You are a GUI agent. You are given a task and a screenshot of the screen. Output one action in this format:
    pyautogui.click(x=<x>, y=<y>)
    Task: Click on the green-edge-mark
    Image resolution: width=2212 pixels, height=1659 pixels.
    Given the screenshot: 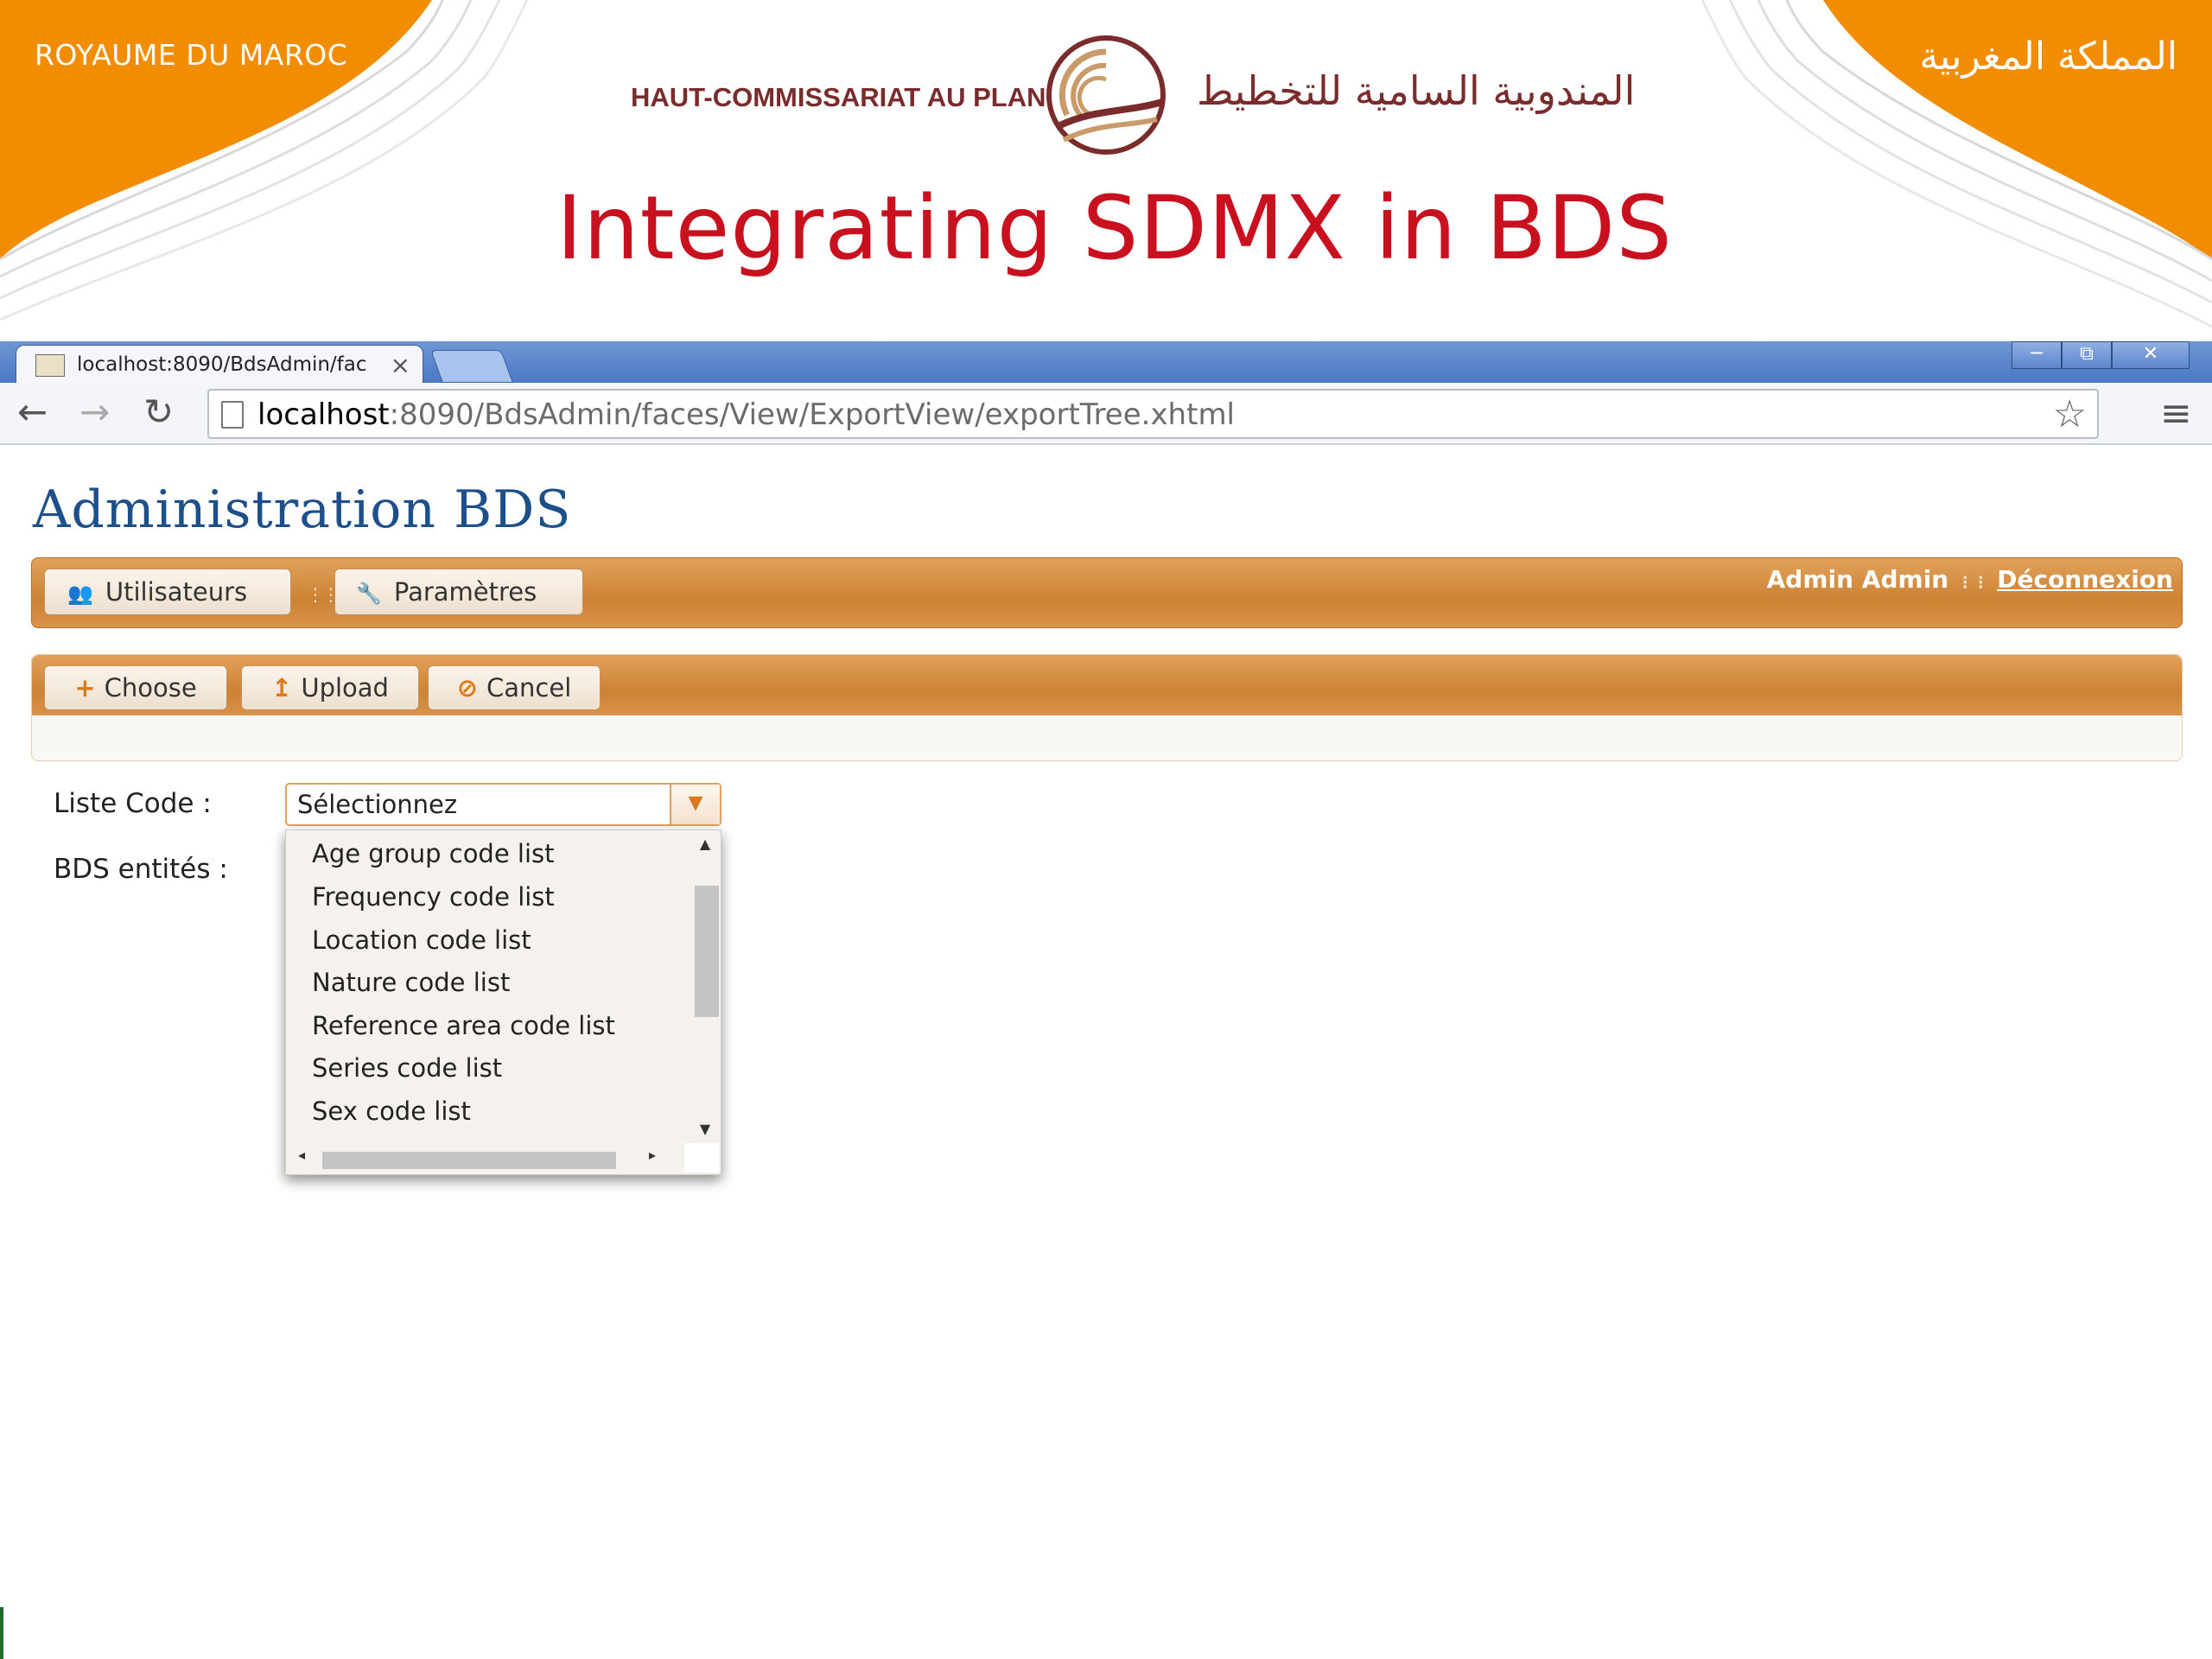 What is the action you would take?
    pyautogui.click(x=1, y=1633)
    